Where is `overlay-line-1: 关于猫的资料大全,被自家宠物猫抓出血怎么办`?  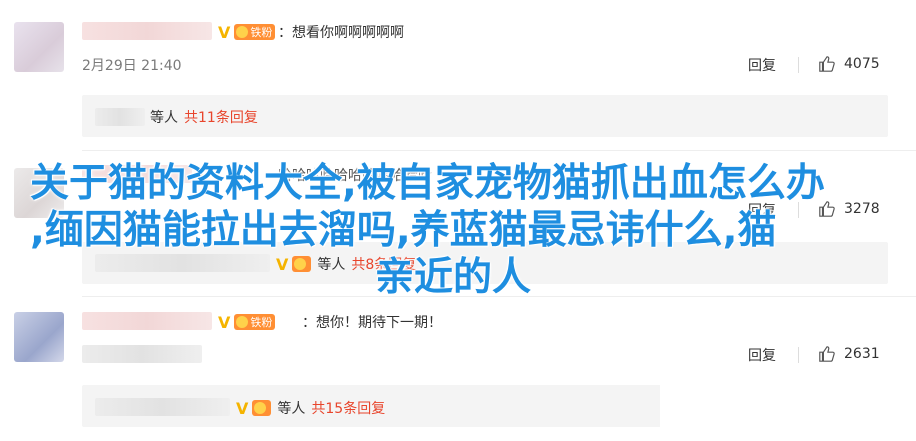 overlay-line-1: 关于猫的资料大全,被自家宠物猫抓出血怎么办 is located at coordinates (427, 183).